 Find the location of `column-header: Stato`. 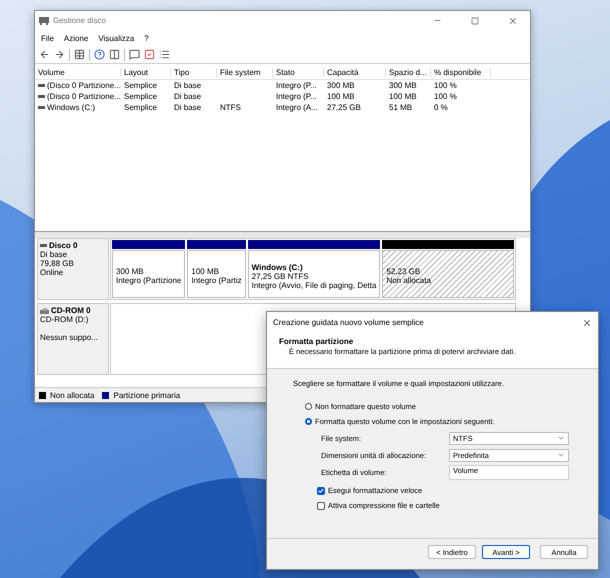

column-header: Stato is located at coordinates (298, 72).